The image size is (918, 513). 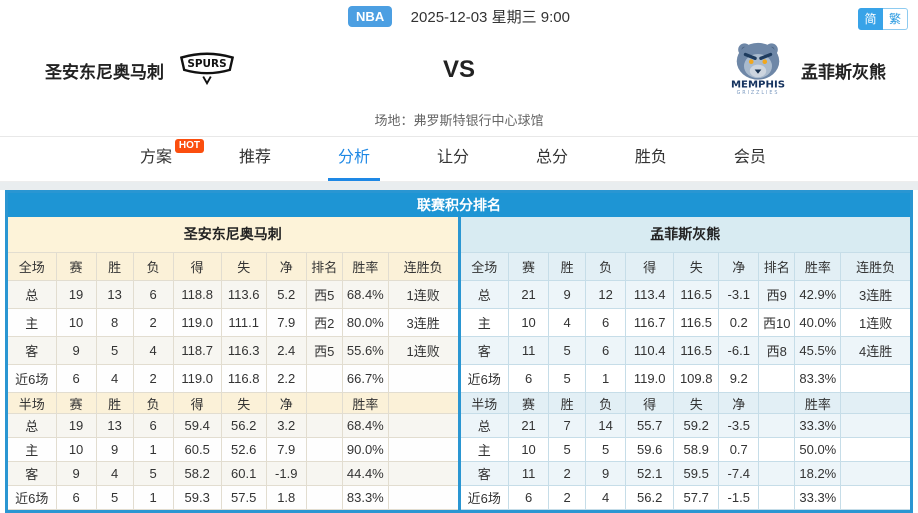 I want to click on cell-played: 21, so click(x=529, y=425).